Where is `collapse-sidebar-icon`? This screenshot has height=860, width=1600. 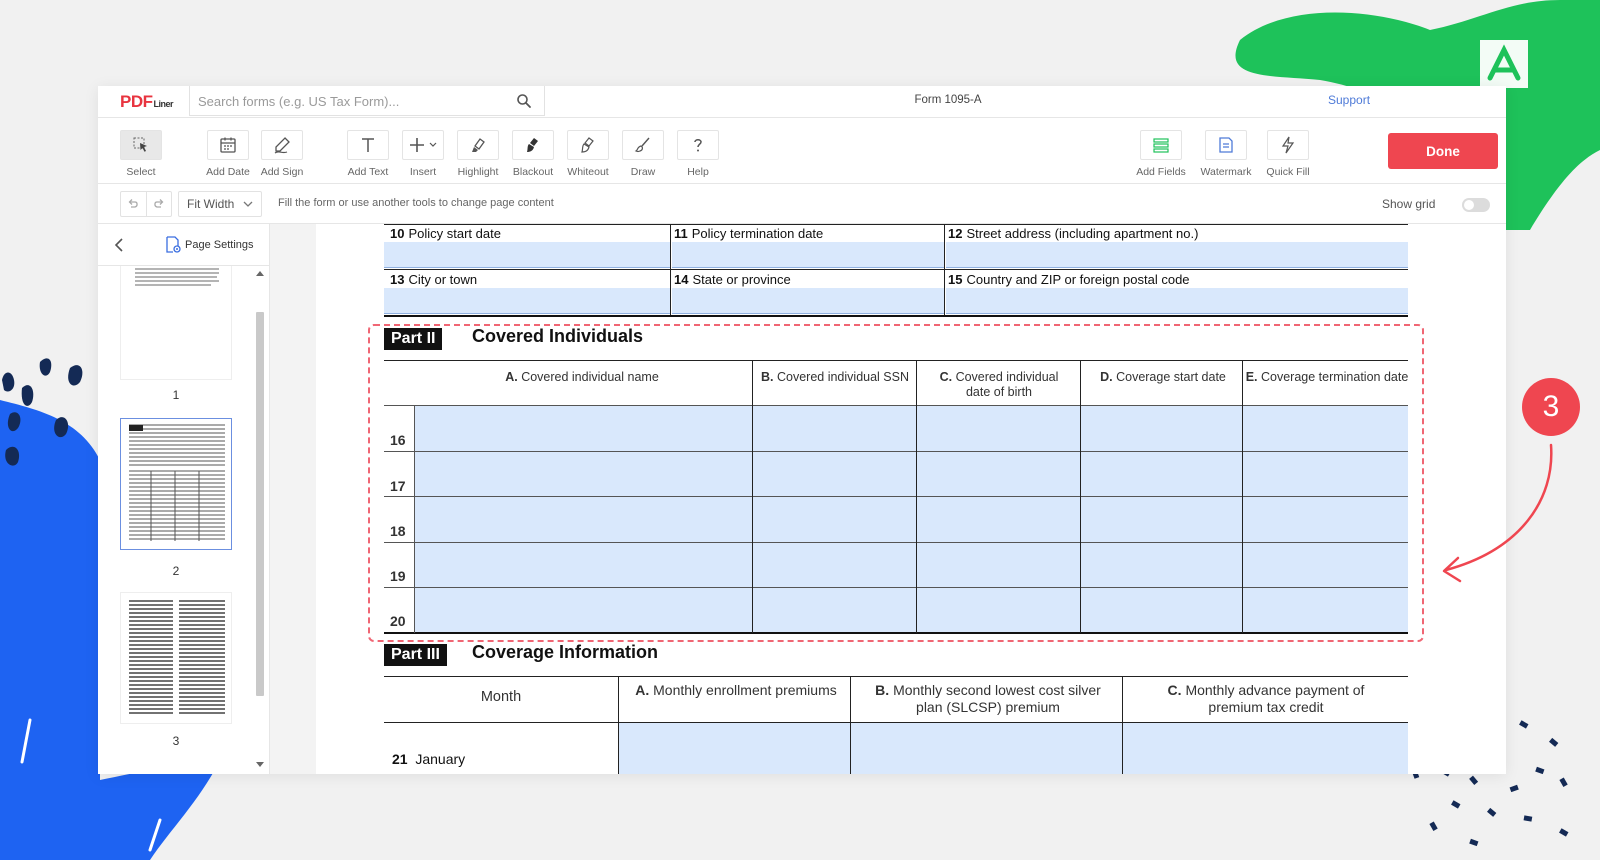 collapse-sidebar-icon is located at coordinates (119, 245).